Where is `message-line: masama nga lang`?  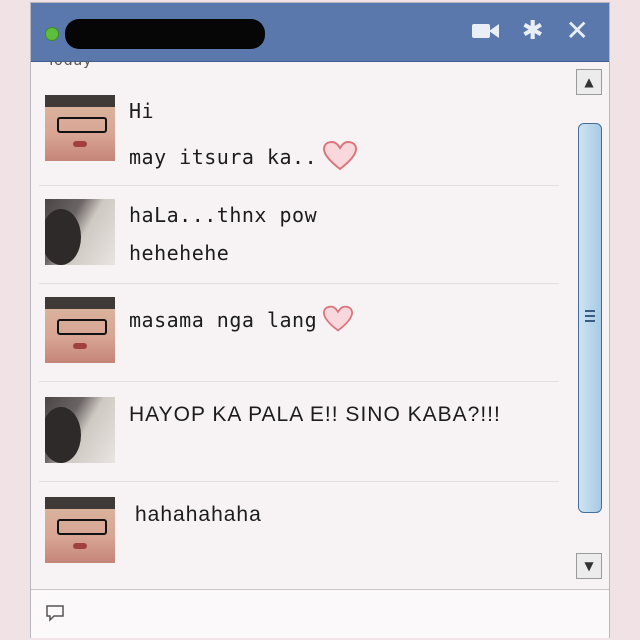
message-line: masama nga lang is located at coordinates (241, 321).